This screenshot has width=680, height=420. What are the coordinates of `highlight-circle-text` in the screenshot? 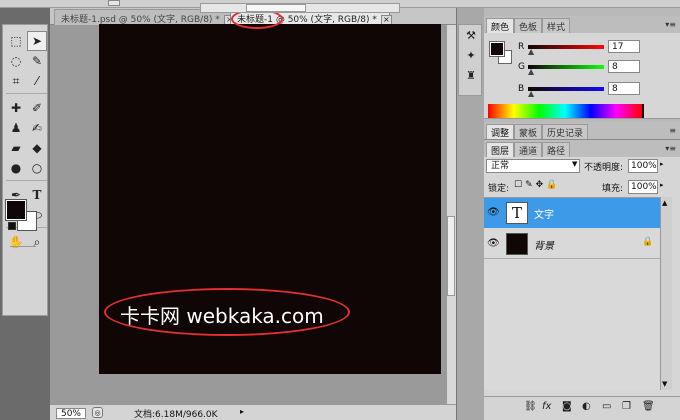 It's located at (227, 312).